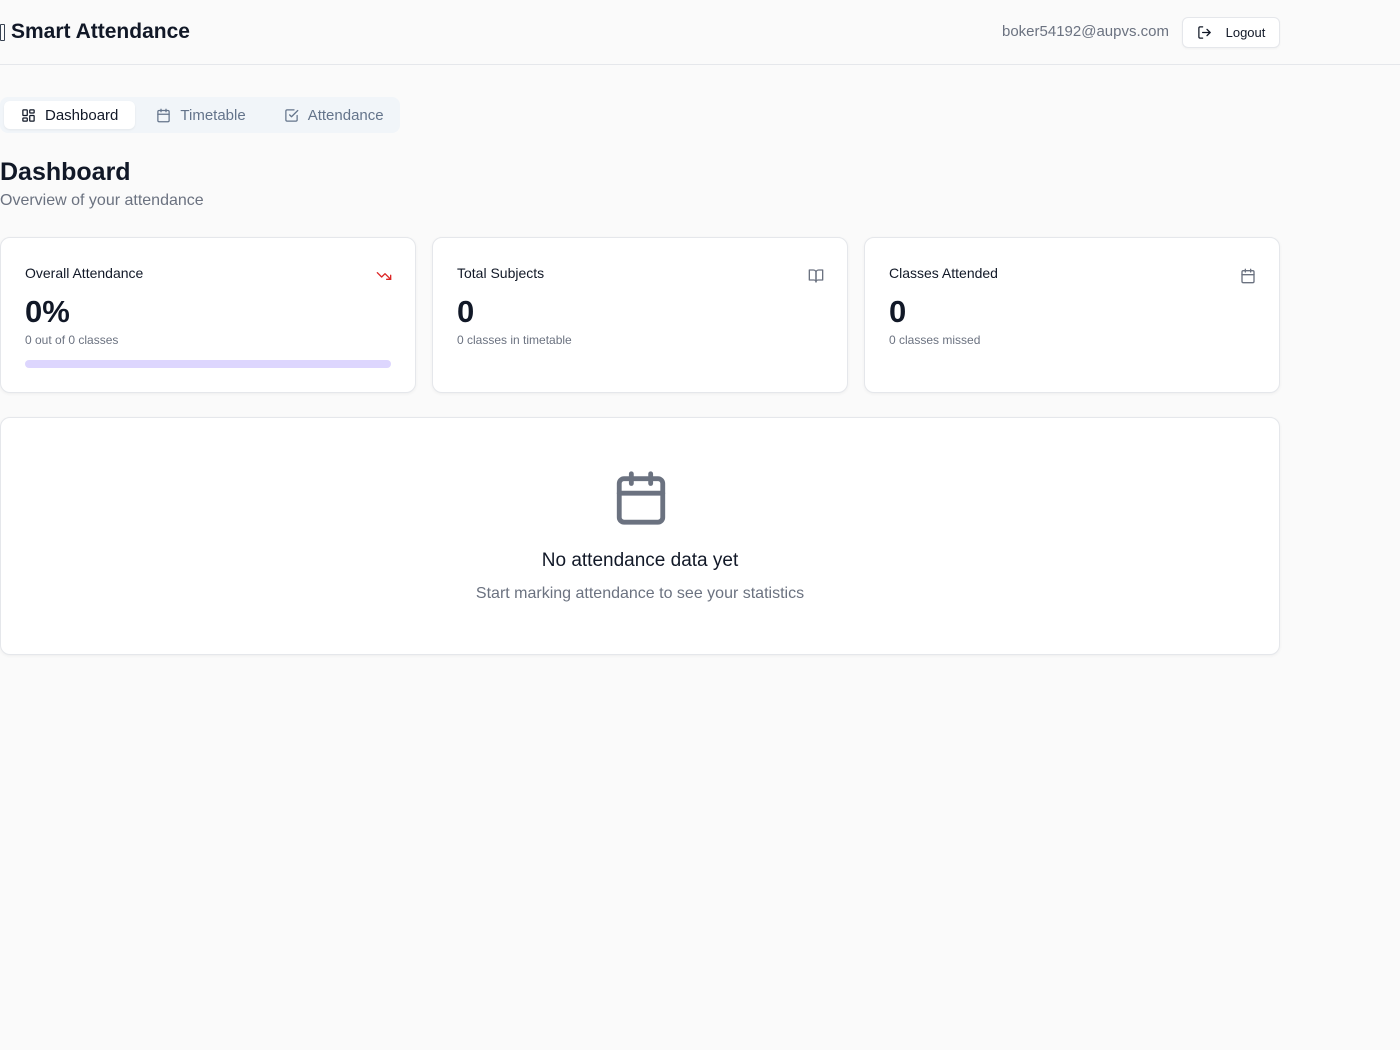  I want to click on stat-card-overall-attendance: Overall Attendance 0% 0 out of 0 classes, so click(208, 315).